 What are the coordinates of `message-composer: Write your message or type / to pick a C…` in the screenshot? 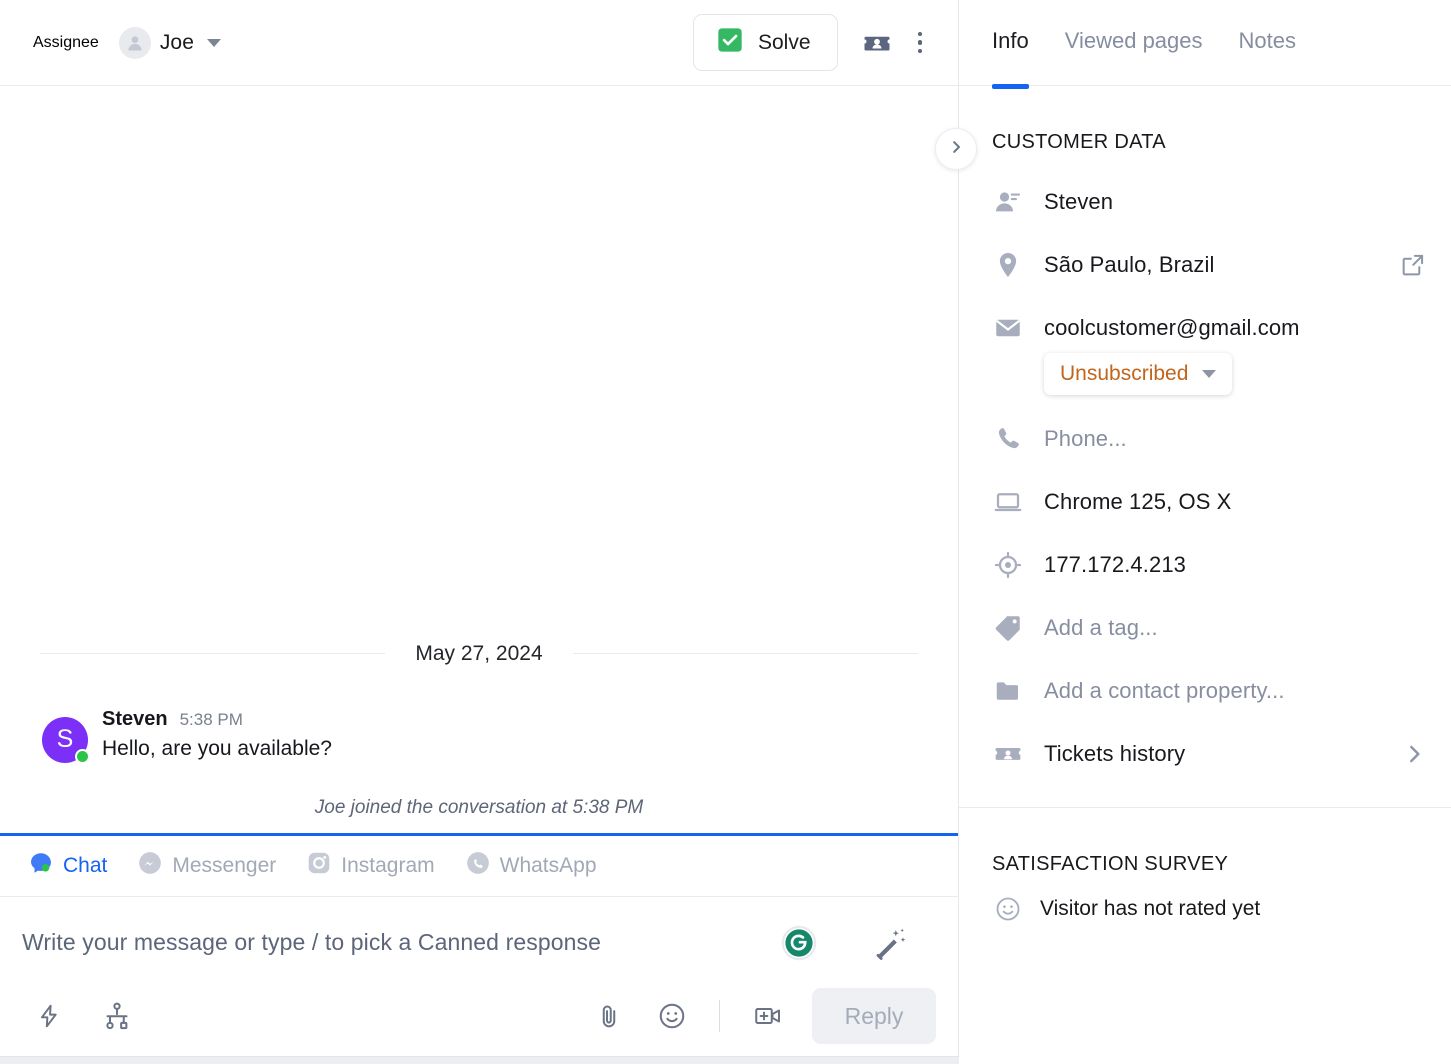 It's located at (479, 932).